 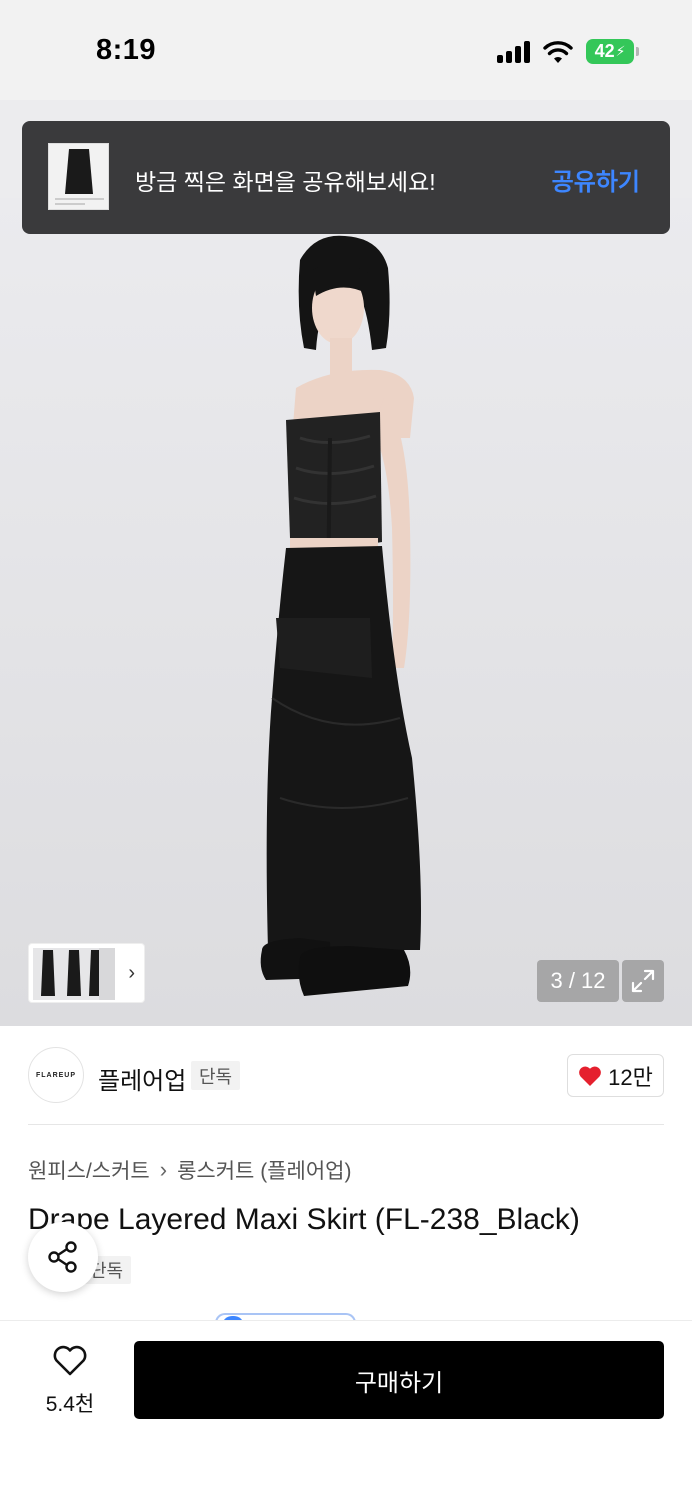 What do you see at coordinates (558, 52) in the screenshot?
I see `wifi-icon` at bounding box center [558, 52].